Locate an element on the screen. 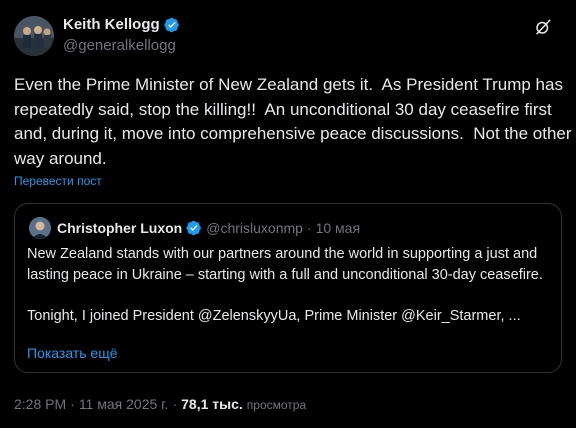 The width and height of the screenshot is (576, 428). quote-header: Christopher Luxon @chrisluxonmp · 10 мая is located at coordinates (208, 228).